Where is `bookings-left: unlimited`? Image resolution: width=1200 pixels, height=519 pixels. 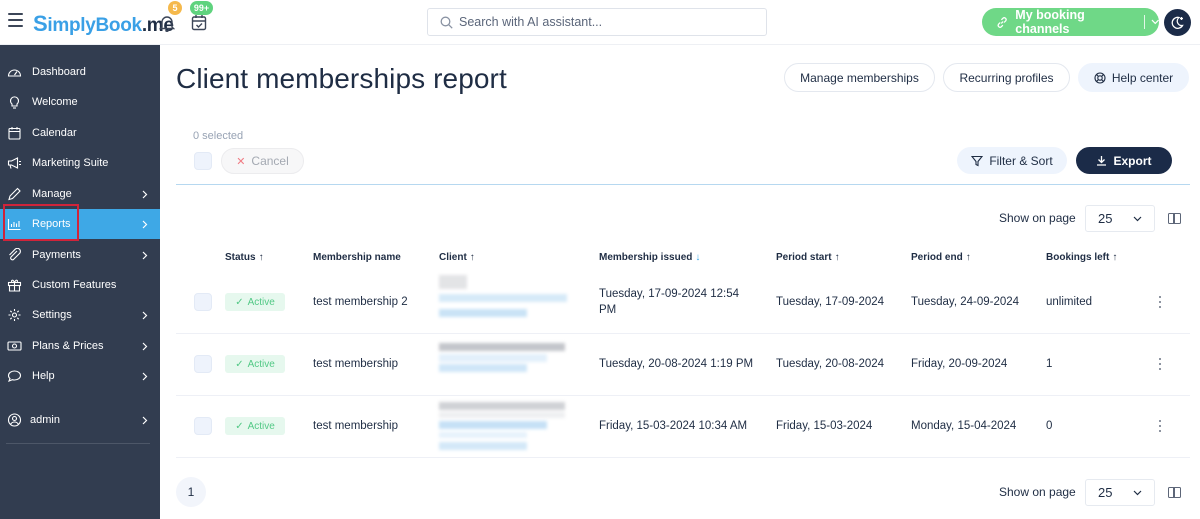
bookings-left: unlimited is located at coordinates (1069, 302).